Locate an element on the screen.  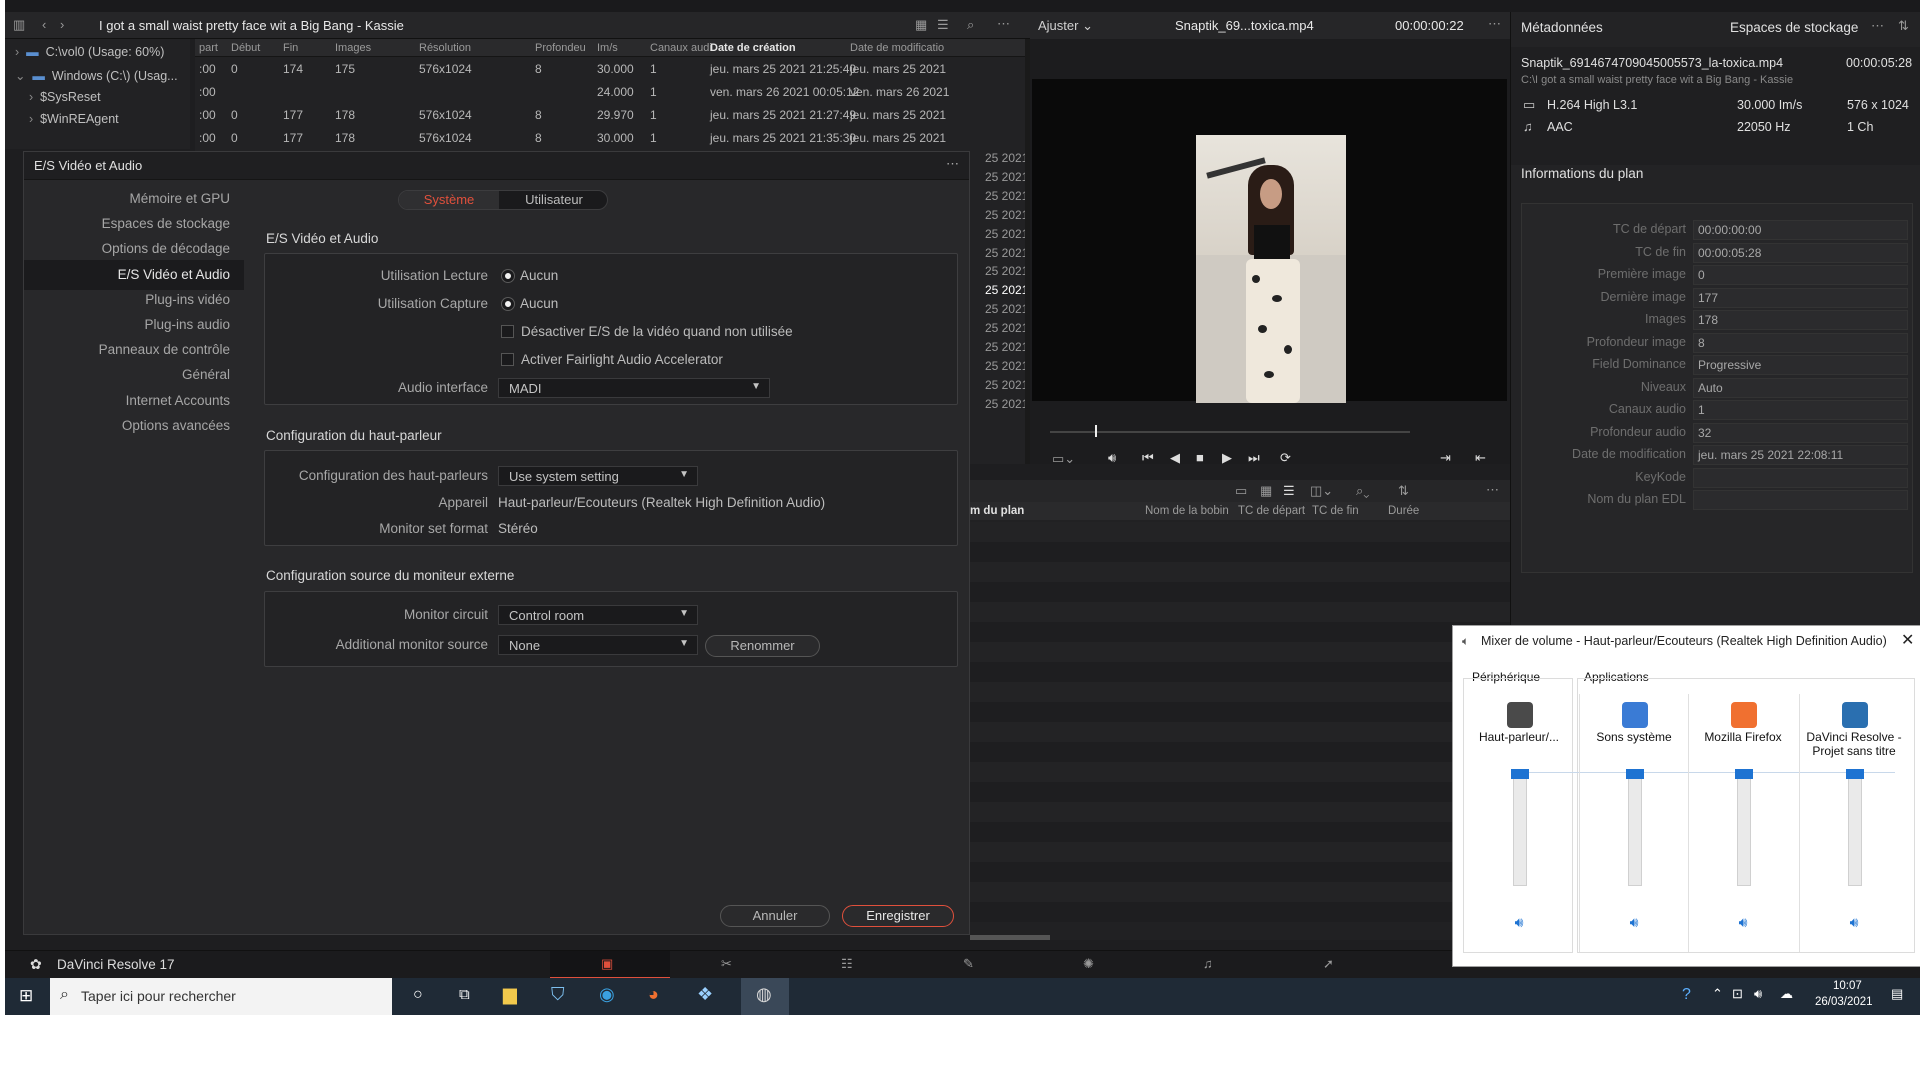
field-value: 00:00:05:28 is located at coordinates (1800, 252).